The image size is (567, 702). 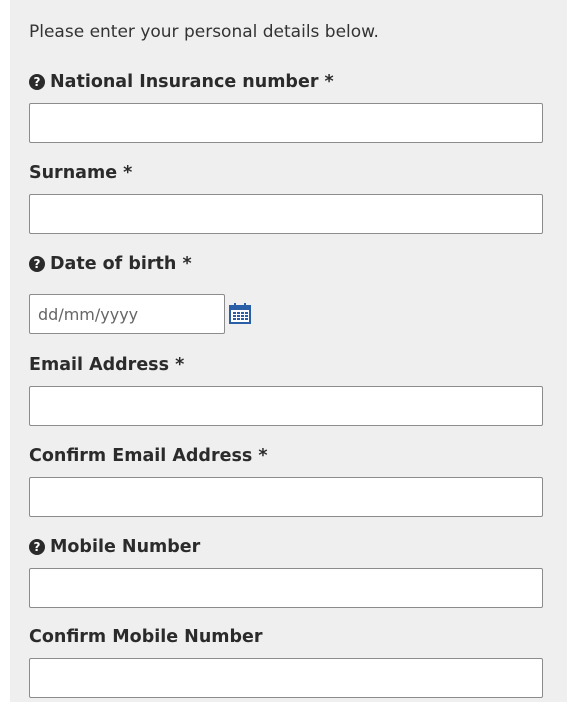 What do you see at coordinates (286, 678) in the screenshot?
I see `confirm-mobile-input` at bounding box center [286, 678].